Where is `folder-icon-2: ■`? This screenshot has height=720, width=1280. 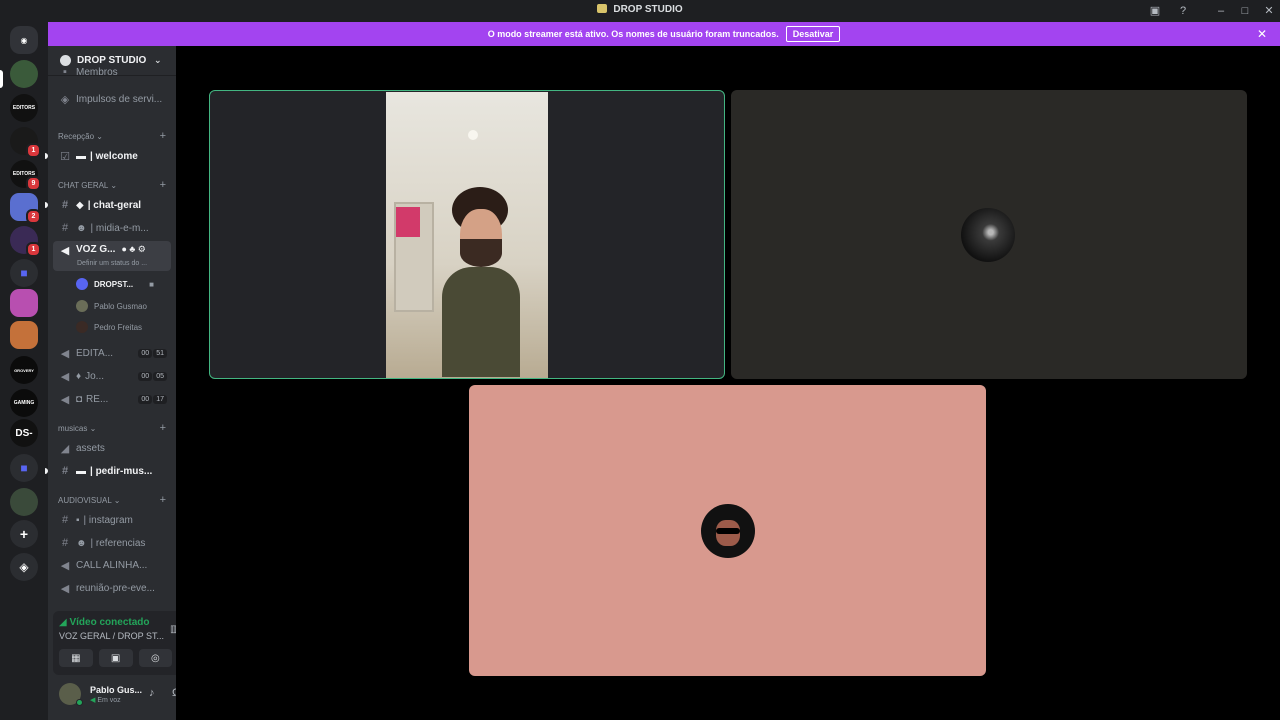 folder-icon-2: ■ is located at coordinates (24, 468).